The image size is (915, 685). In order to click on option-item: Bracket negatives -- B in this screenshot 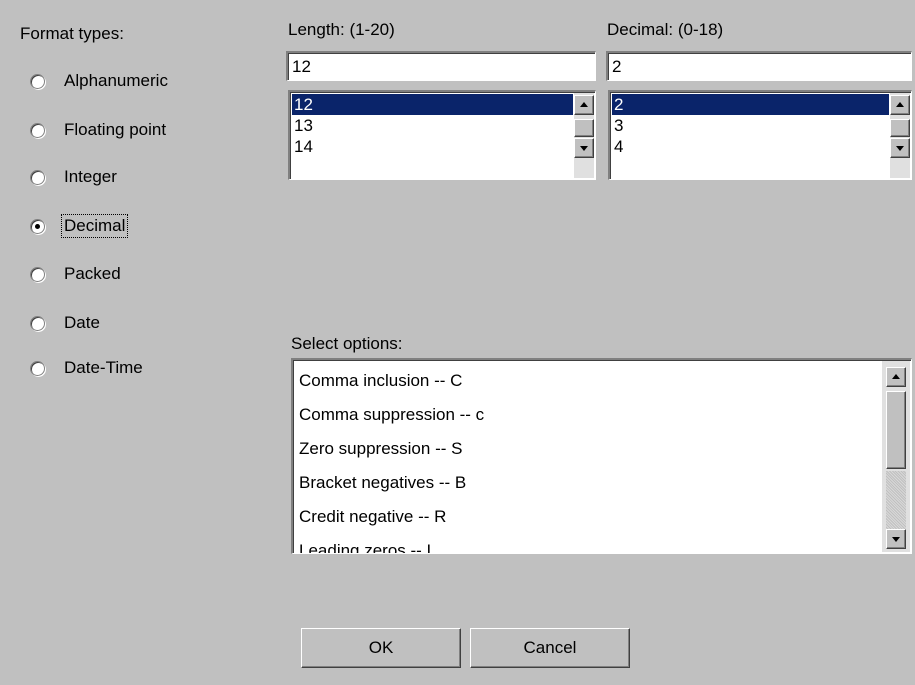, I will do `click(593, 483)`.